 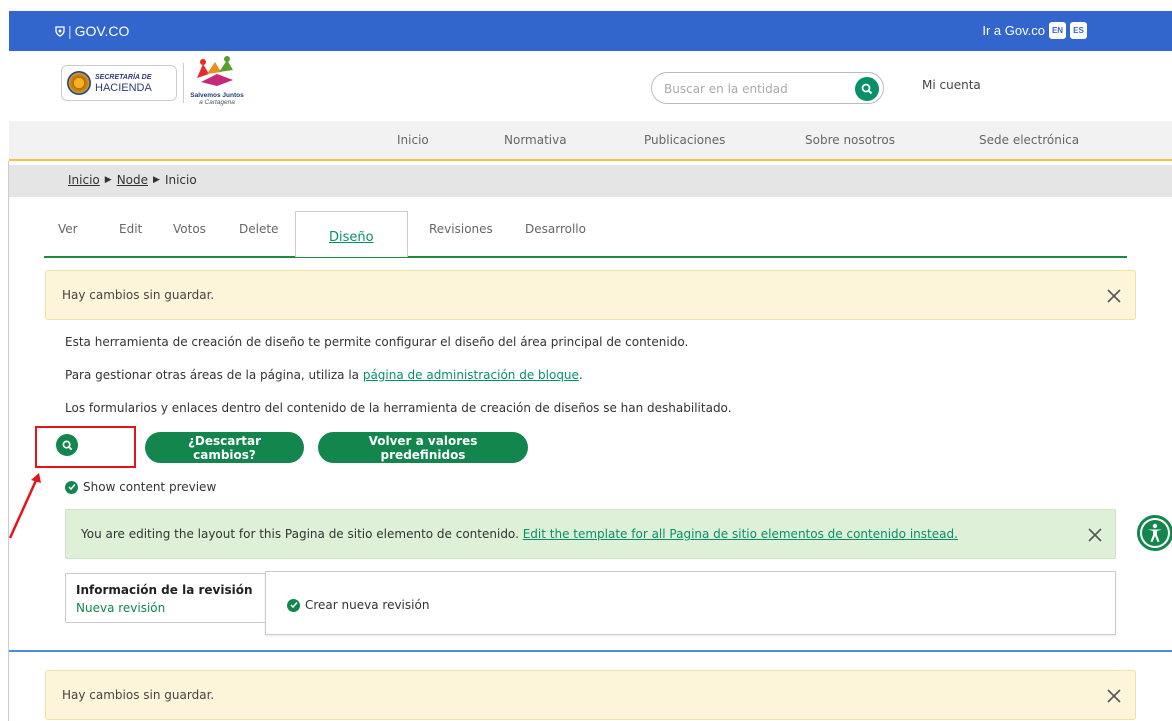 I want to click on accessibility-icon, so click(x=1155, y=533).